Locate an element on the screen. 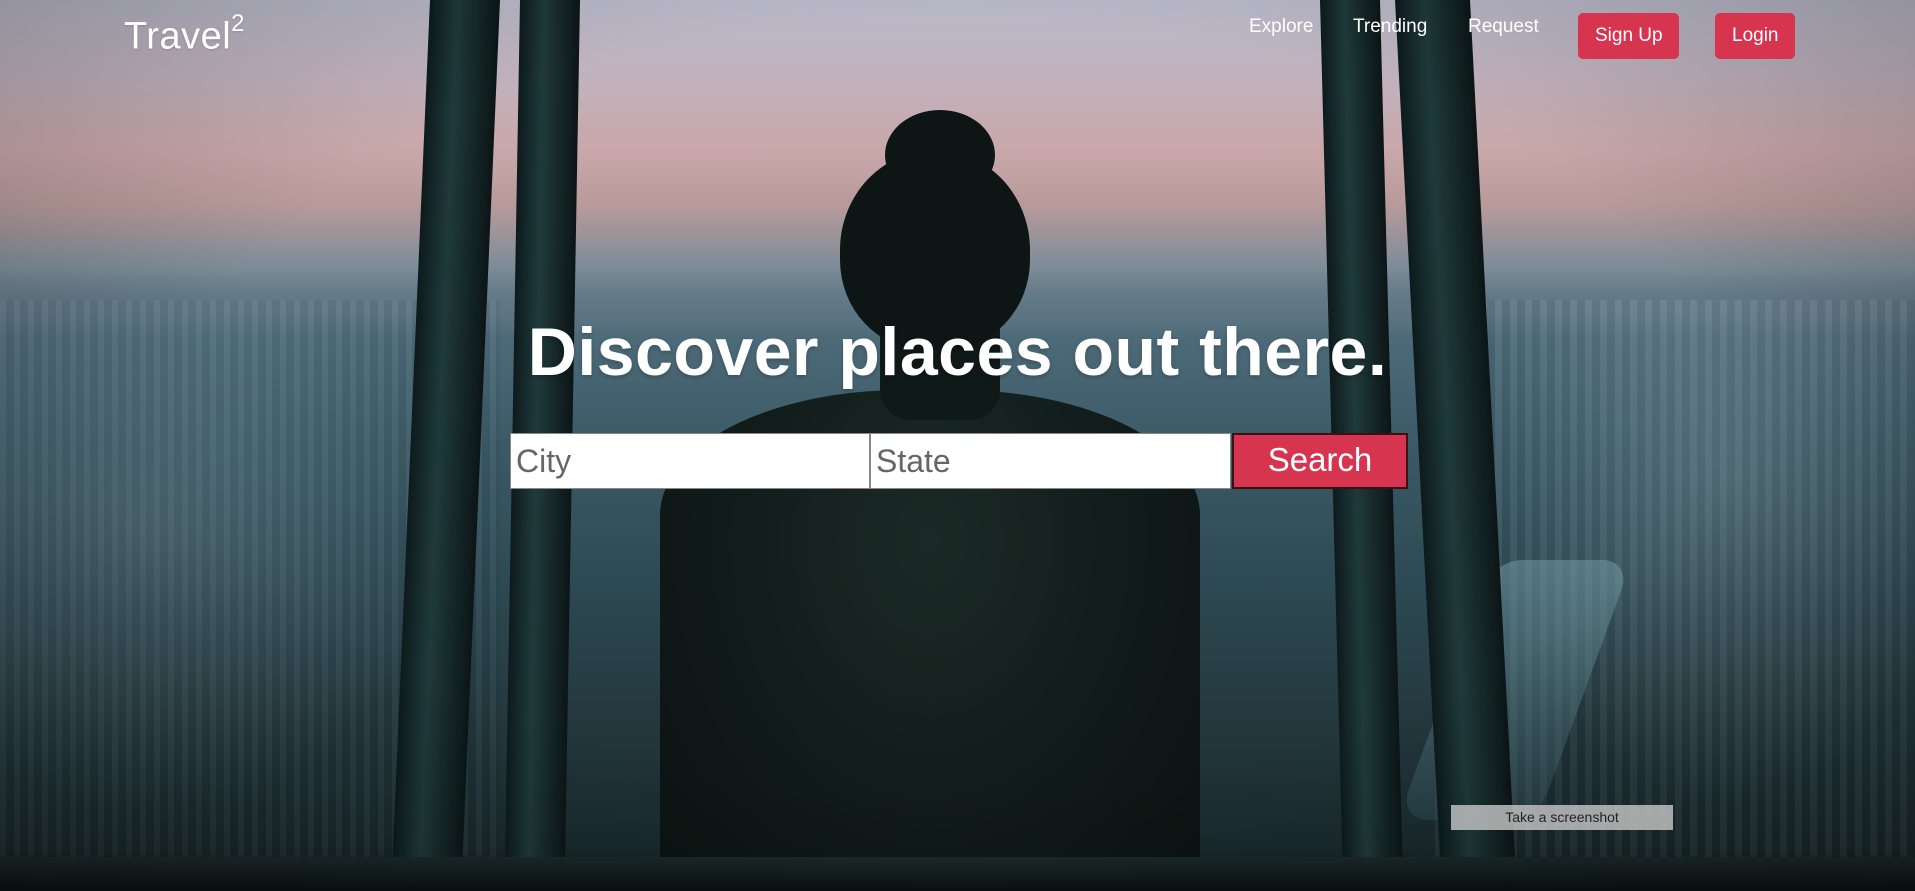  brand-logo: Travel2 is located at coordinates (184, 34).